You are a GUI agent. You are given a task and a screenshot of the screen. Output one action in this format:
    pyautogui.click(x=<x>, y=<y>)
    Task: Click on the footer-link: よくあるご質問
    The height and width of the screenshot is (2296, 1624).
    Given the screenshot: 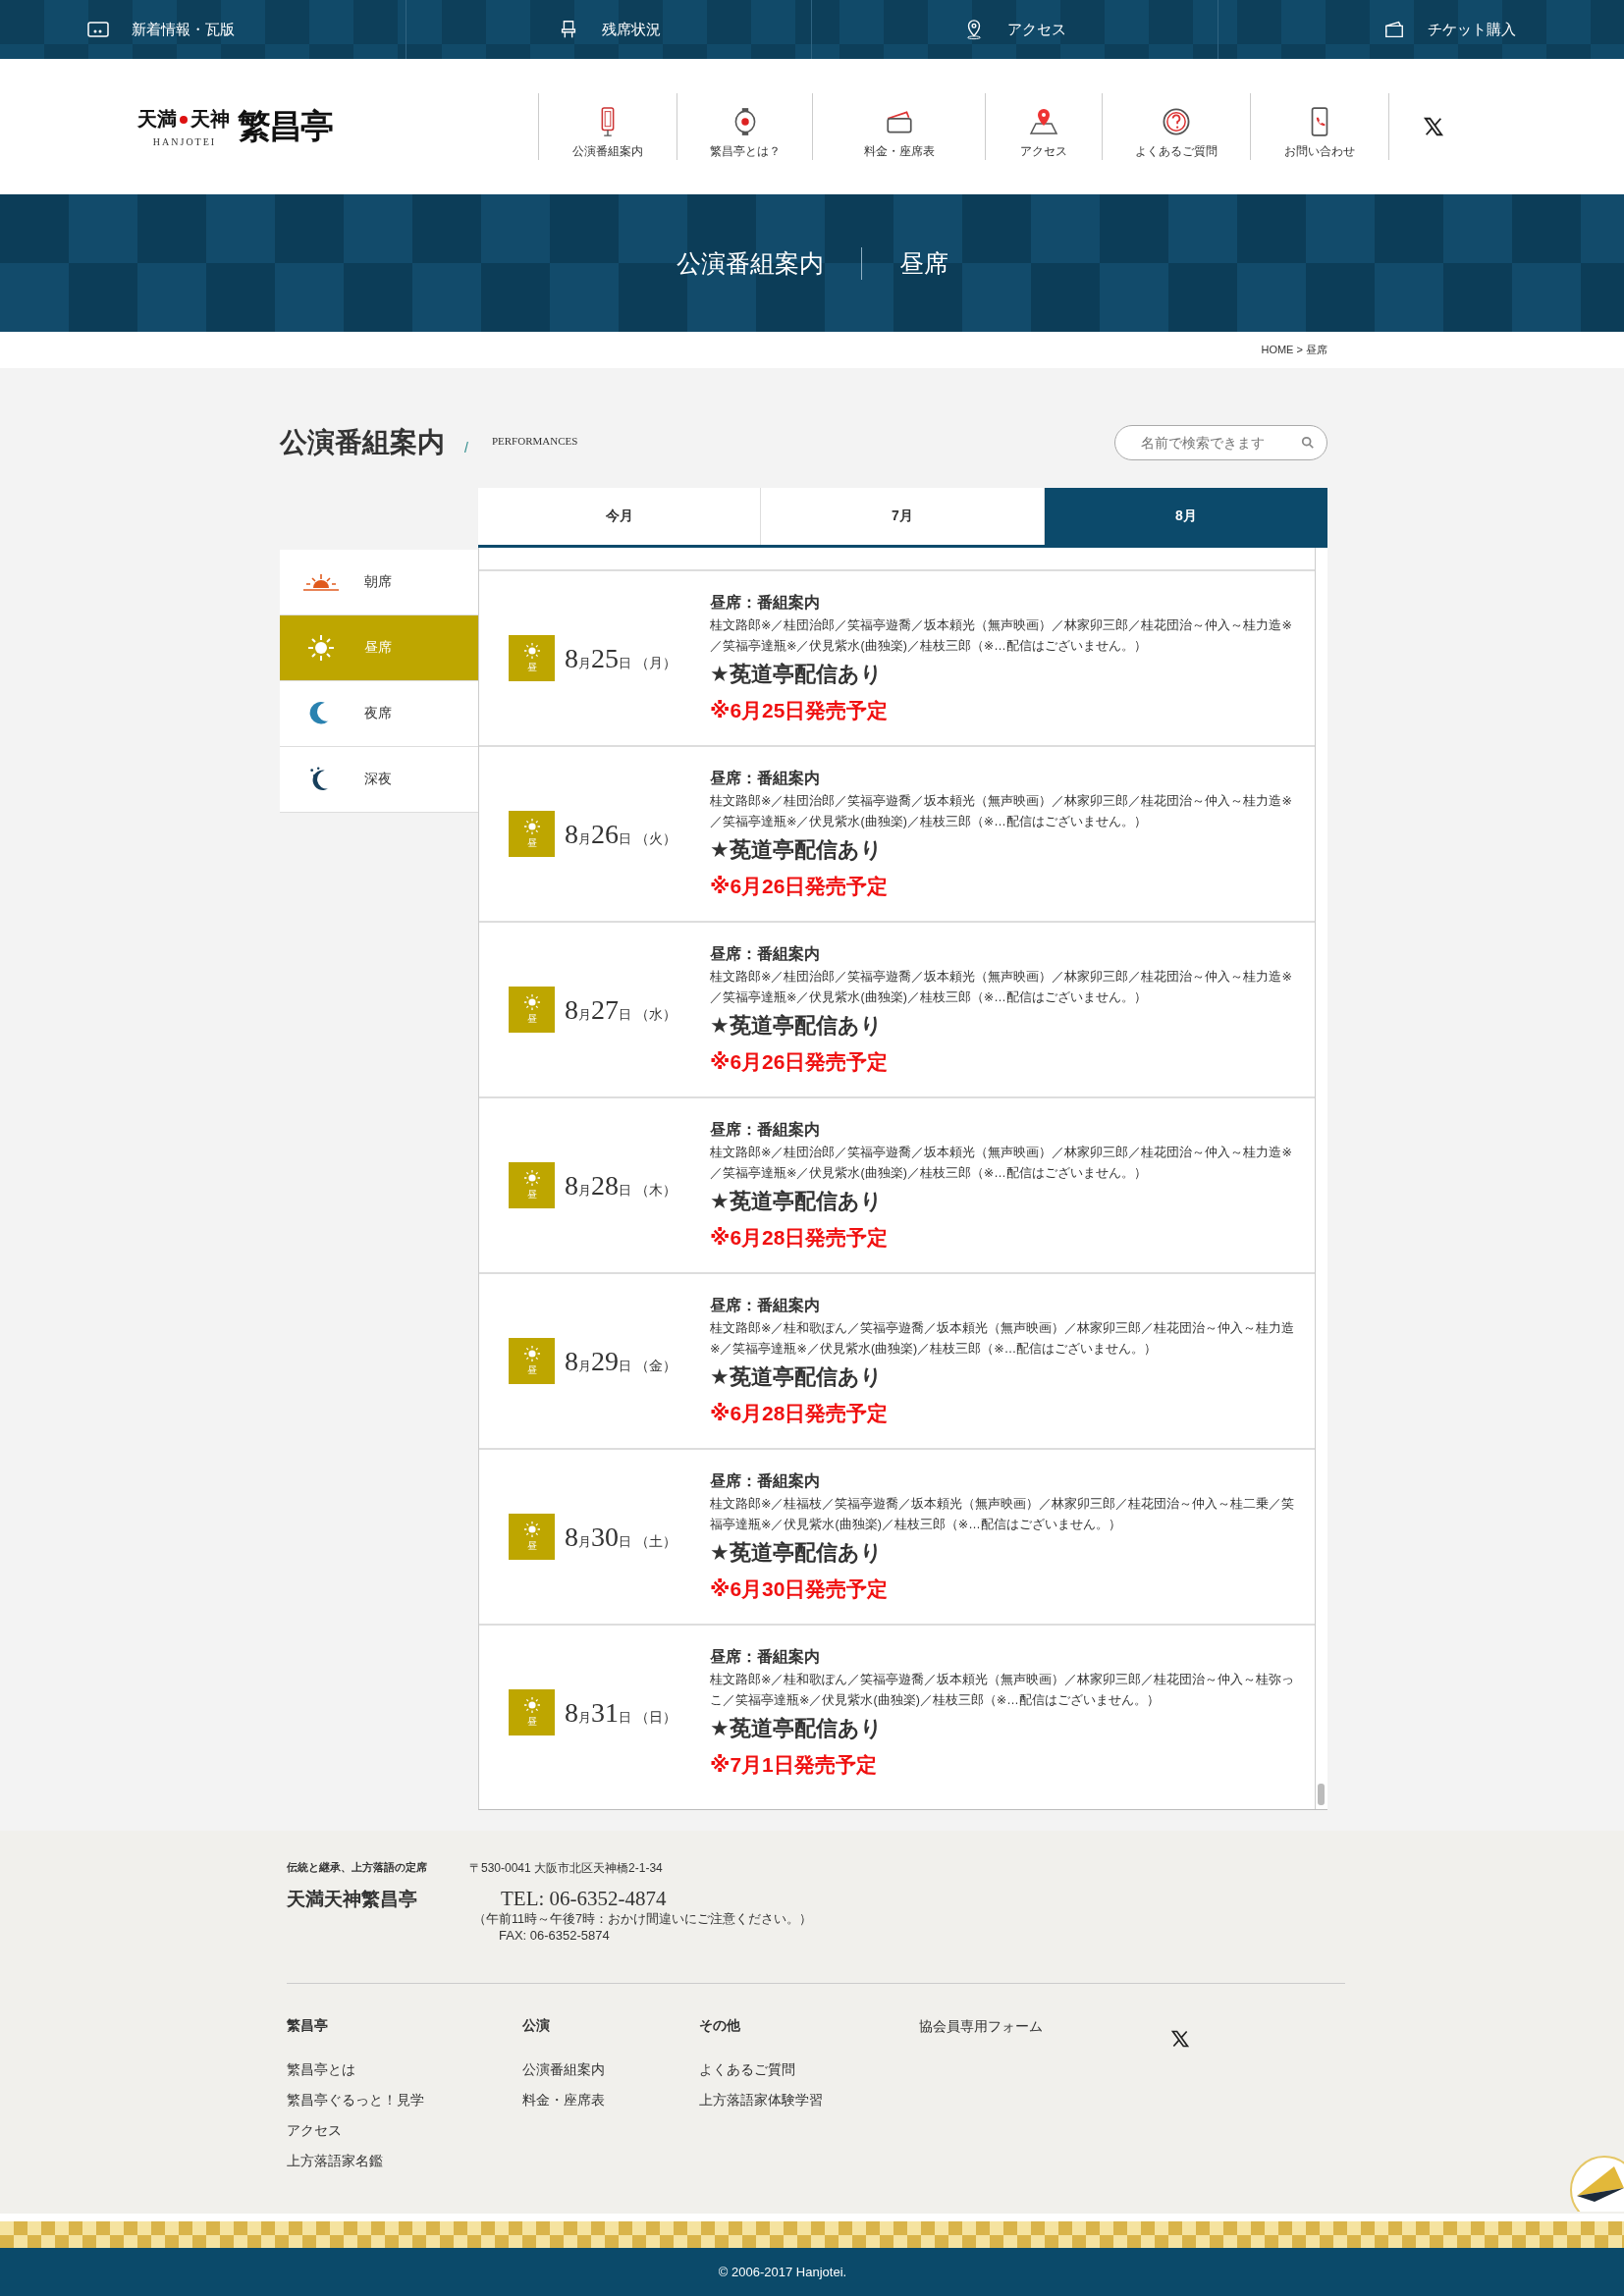 What is the action you would take?
    pyautogui.click(x=747, y=2070)
    